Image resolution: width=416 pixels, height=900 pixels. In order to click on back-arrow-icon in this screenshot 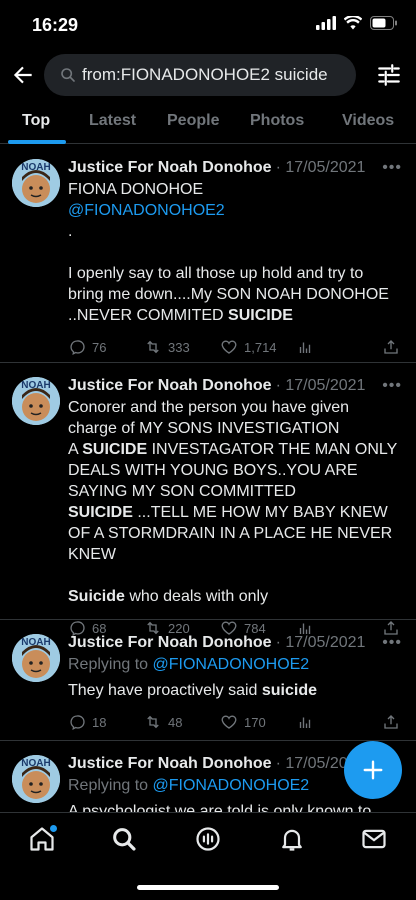, I will do `click(23, 75)`.